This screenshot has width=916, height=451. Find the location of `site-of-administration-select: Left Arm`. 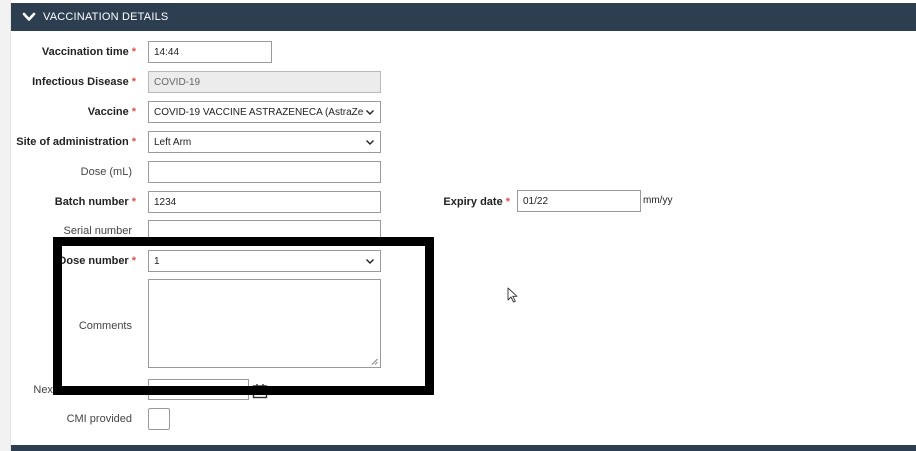

site-of-administration-select: Left Arm is located at coordinates (264, 142).